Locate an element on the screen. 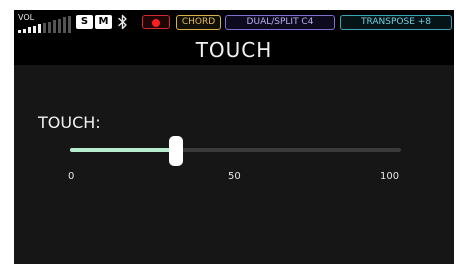 Image resolution: width=456 pixels, height=265 pixels. record-button is located at coordinates (156, 22).